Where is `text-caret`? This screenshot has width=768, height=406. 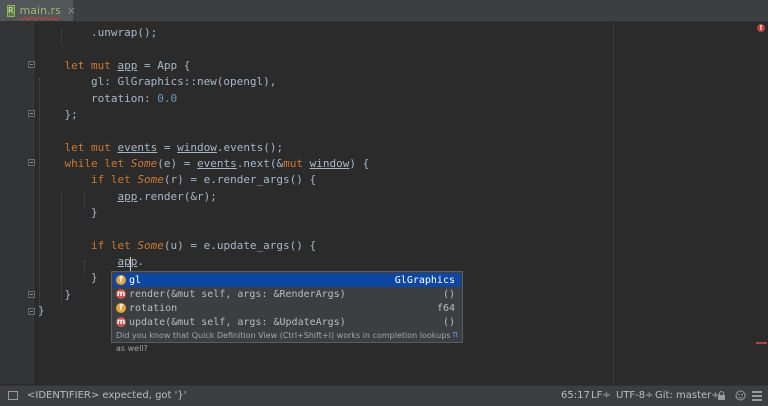 text-caret is located at coordinates (130, 264).